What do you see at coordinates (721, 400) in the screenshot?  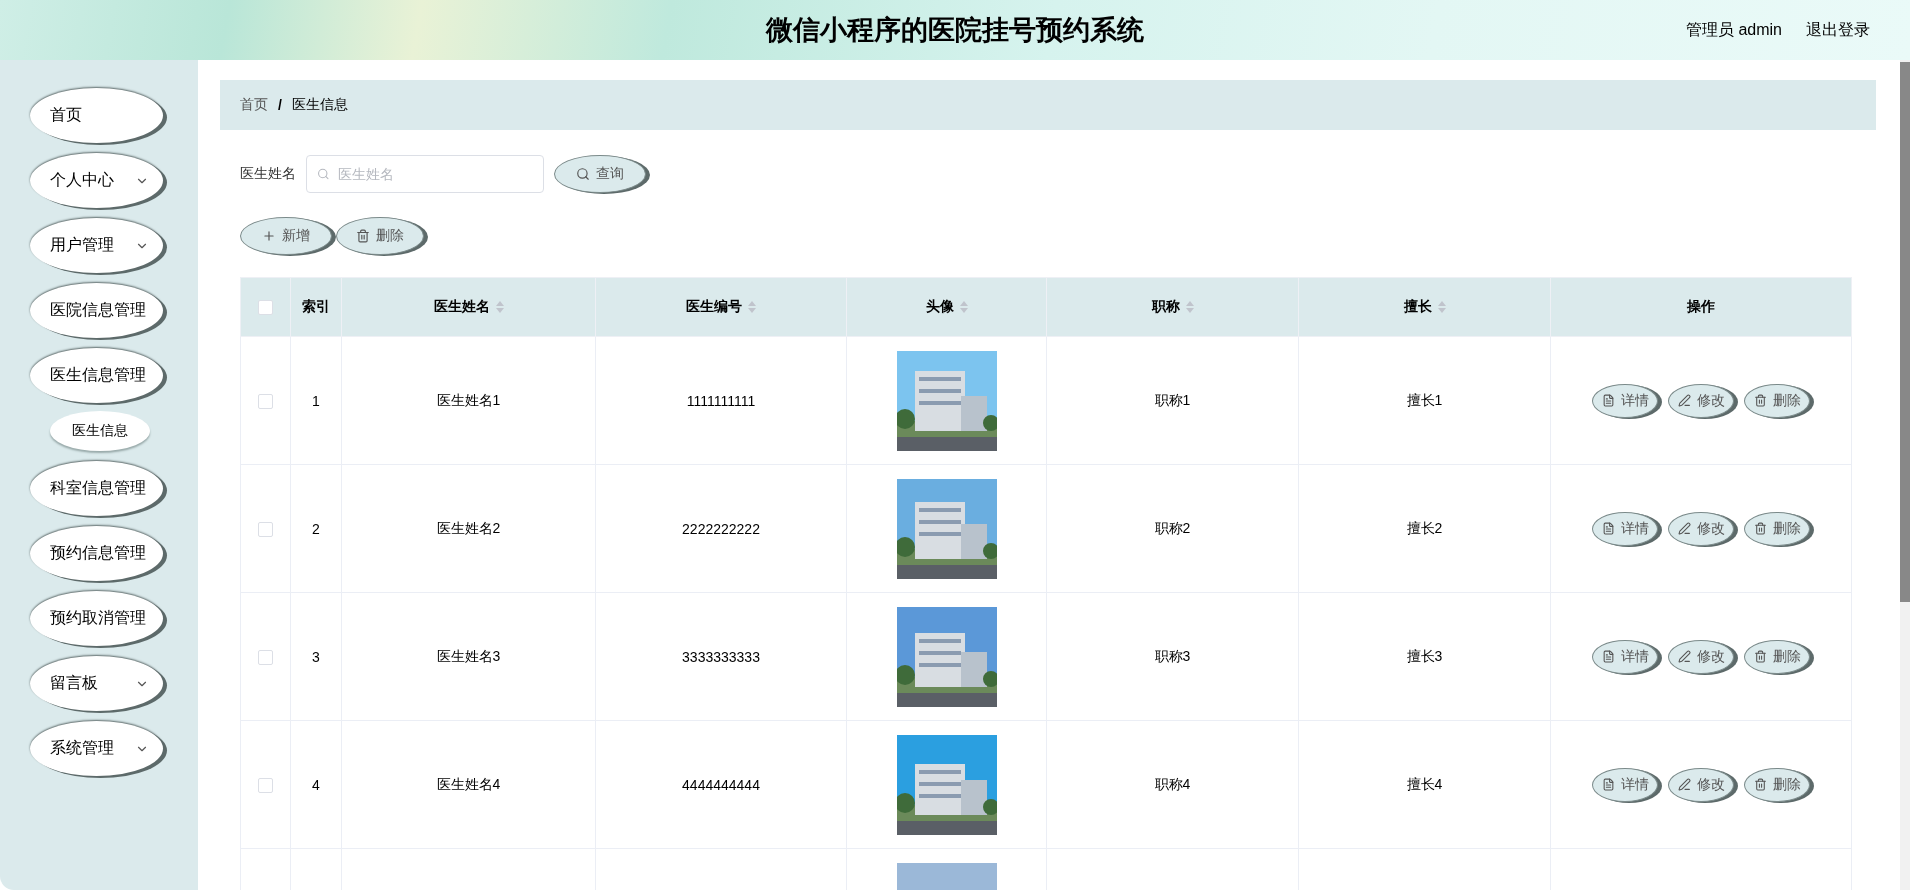 I see `cell-text: 1111111111` at bounding box center [721, 400].